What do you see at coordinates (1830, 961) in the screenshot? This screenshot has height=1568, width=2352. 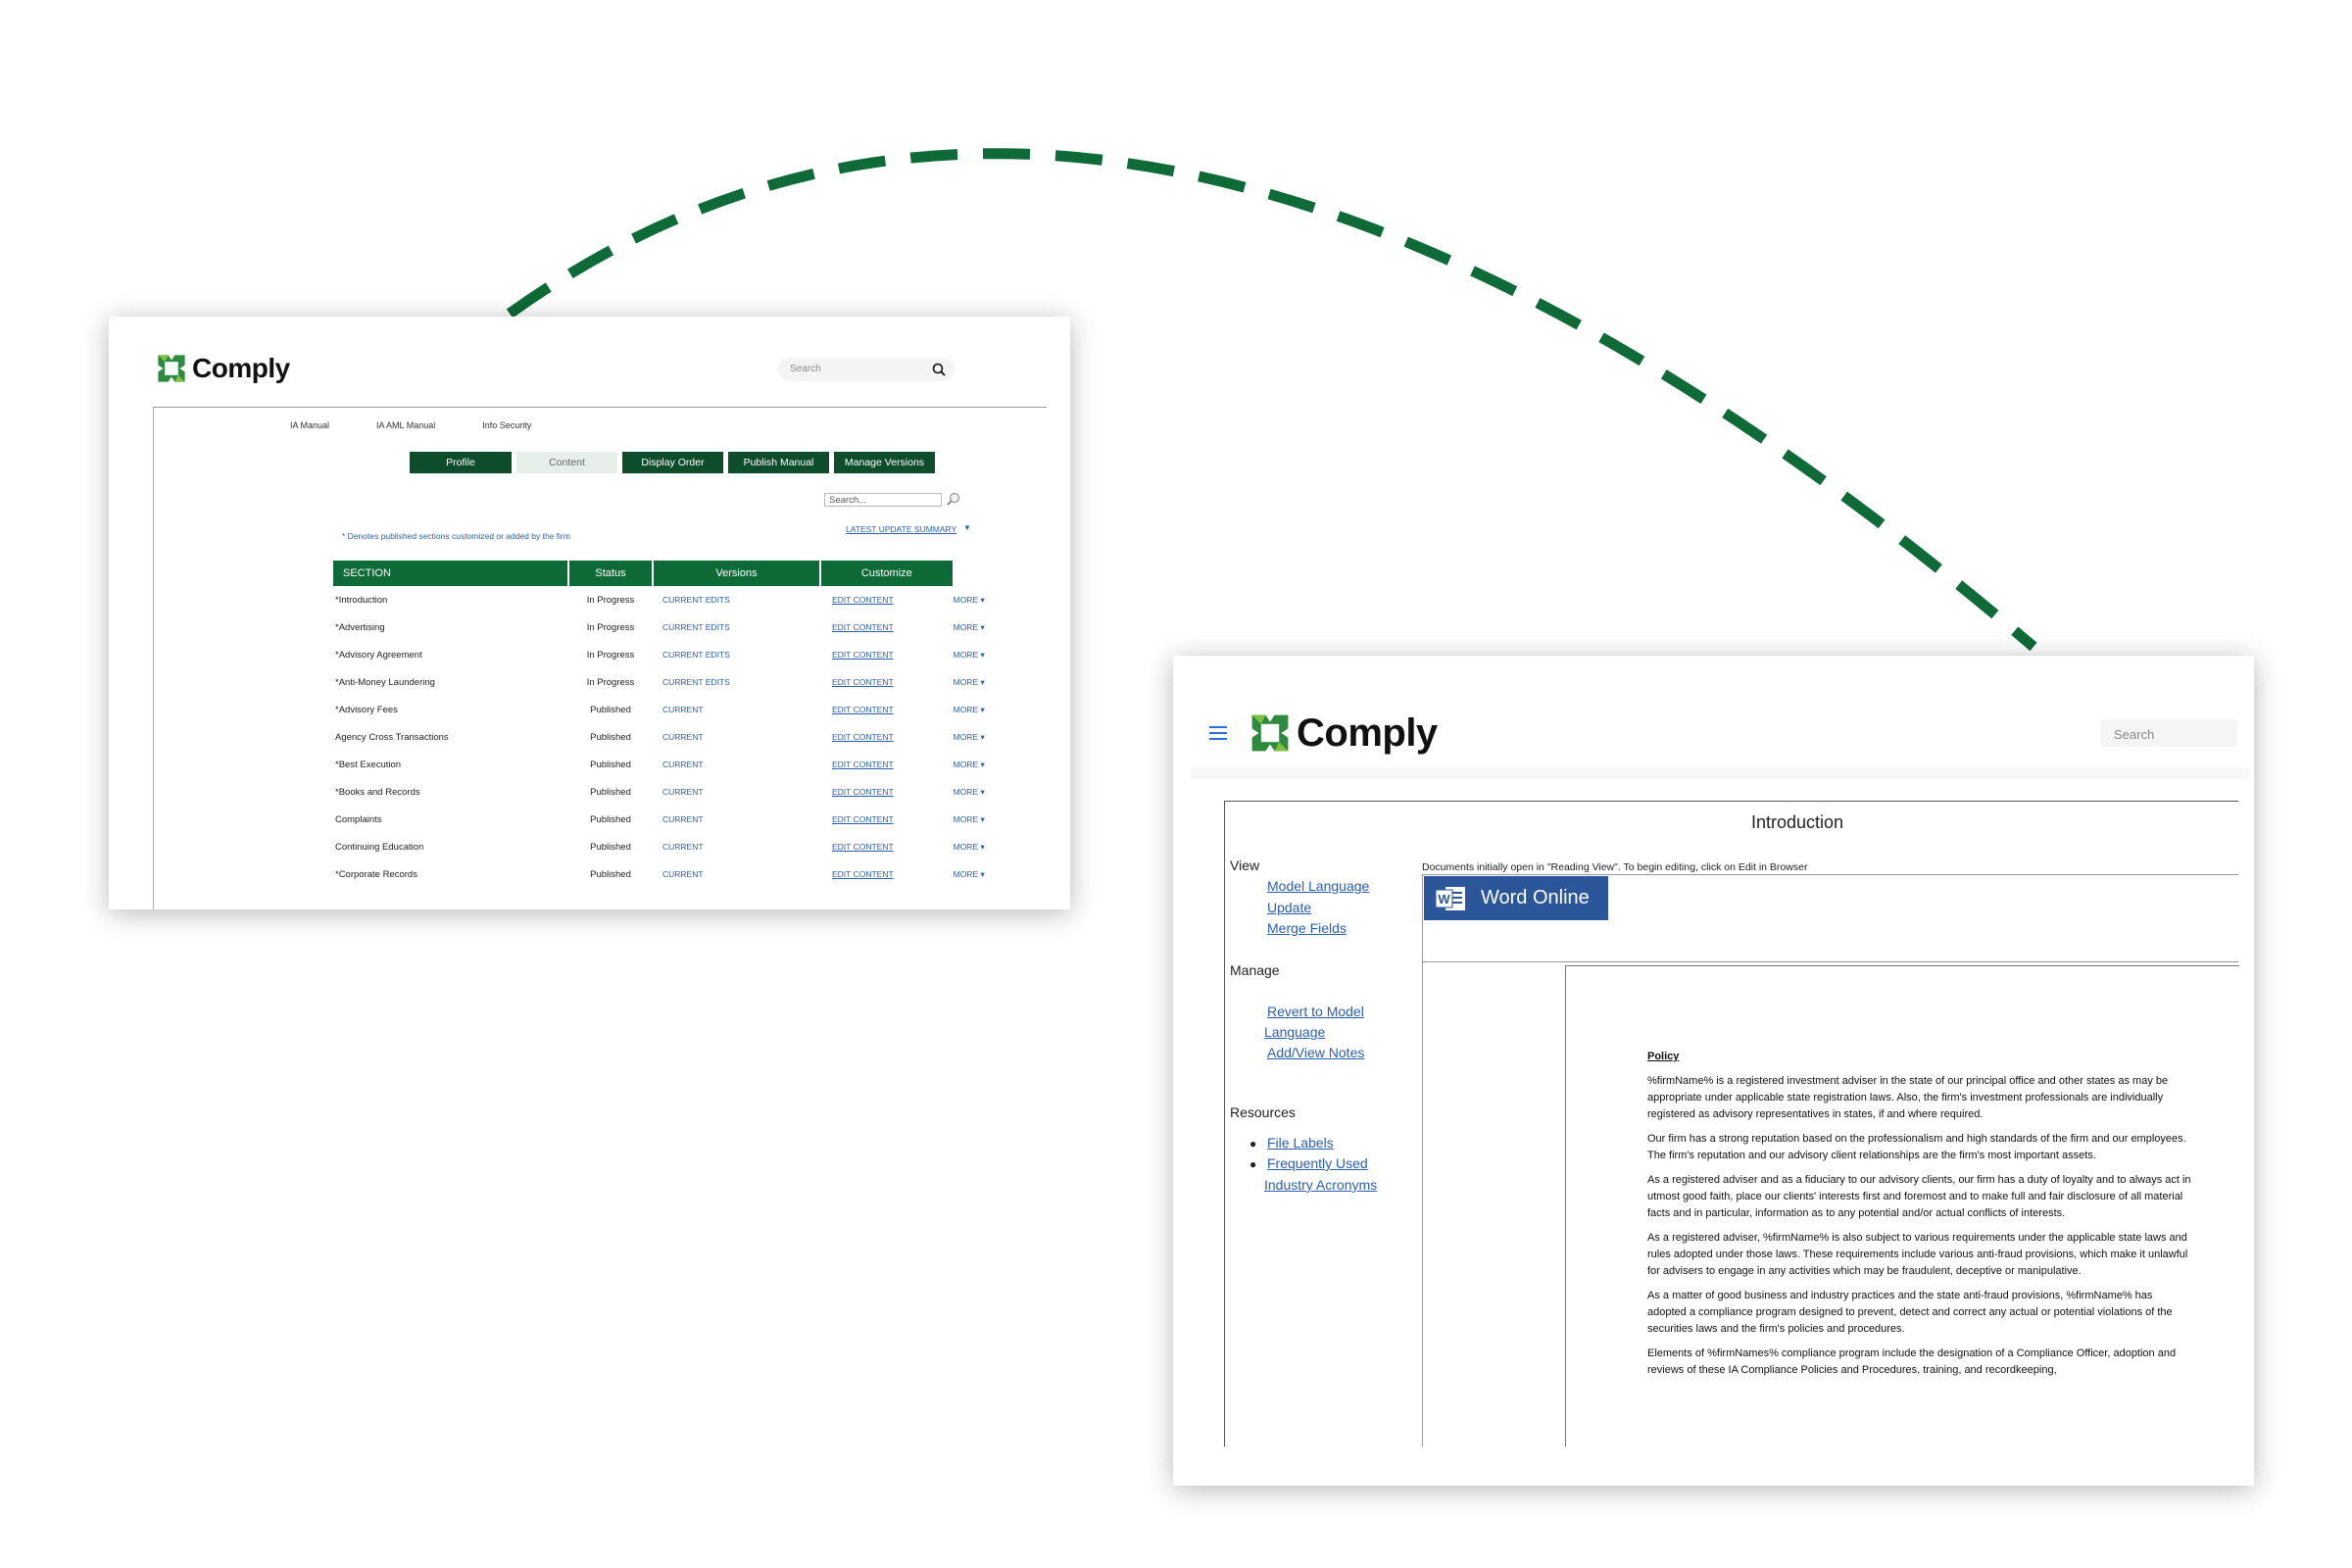 I see `viewer-divider` at bounding box center [1830, 961].